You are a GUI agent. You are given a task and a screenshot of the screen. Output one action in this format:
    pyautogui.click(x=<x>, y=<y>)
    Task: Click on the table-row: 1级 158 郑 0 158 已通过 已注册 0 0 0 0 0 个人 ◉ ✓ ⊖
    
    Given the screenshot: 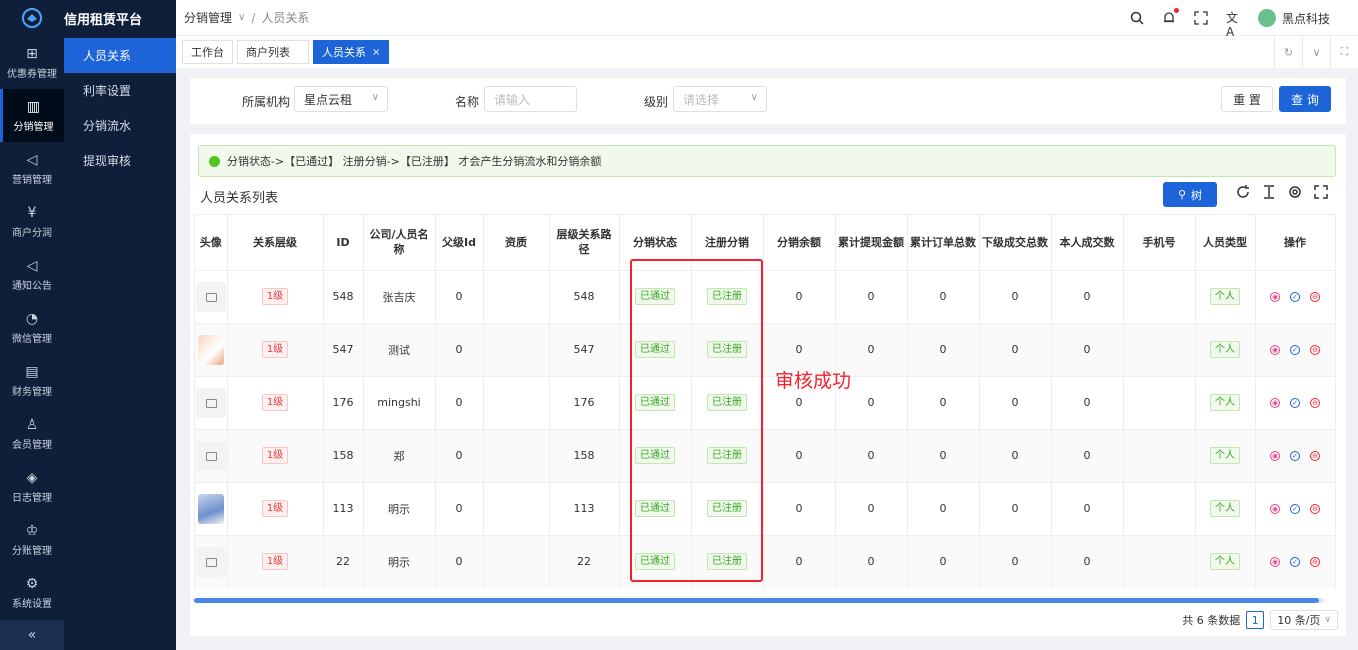 What is the action you would take?
    pyautogui.click(x=765, y=456)
    